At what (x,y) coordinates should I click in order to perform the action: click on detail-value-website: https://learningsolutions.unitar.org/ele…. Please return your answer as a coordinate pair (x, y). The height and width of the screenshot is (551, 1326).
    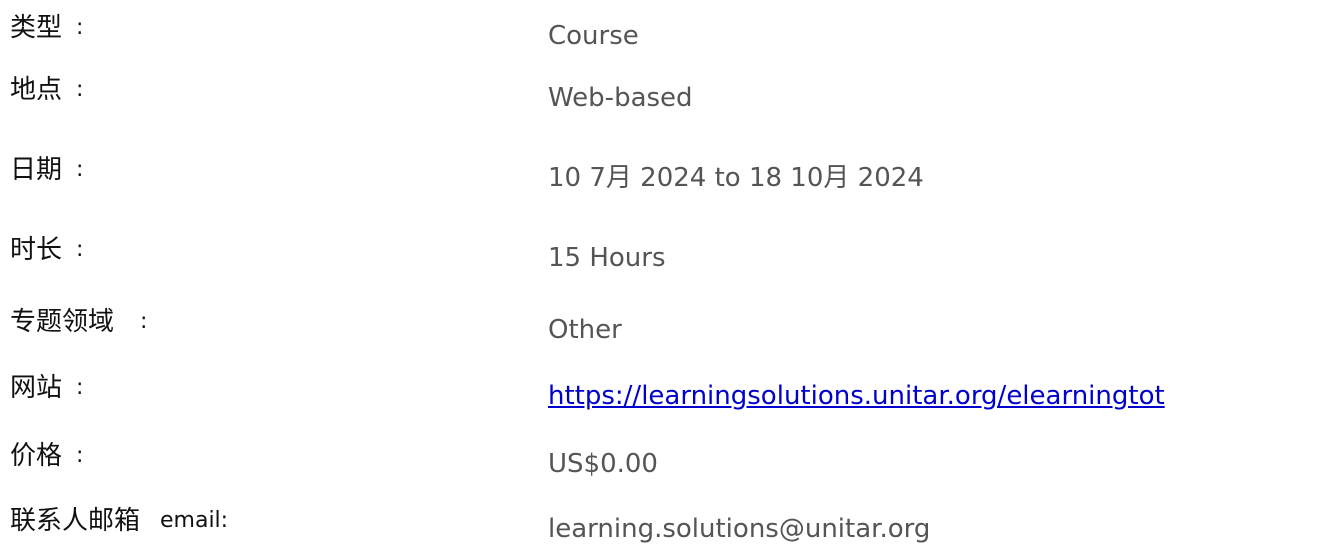
    Looking at the image, I should click on (856, 396).